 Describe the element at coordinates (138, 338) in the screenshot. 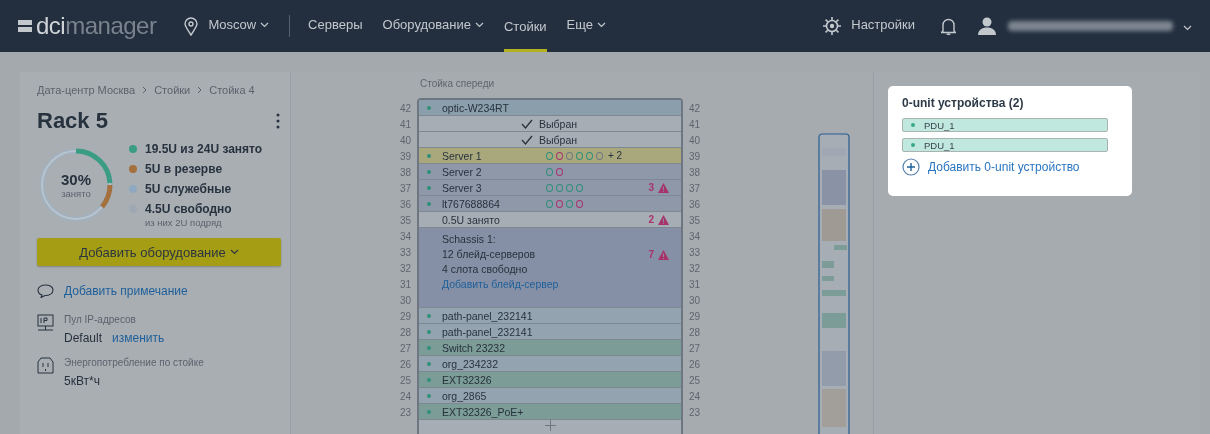

I see `change-link: изменить` at that location.